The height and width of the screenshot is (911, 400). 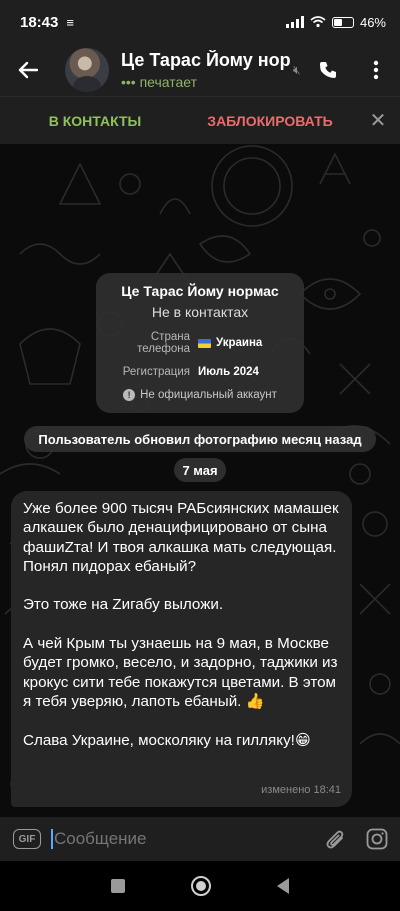 I want to click on chat-title-block: Це Тарас Йому нормас ••• печатает, so click(x=206, y=70).